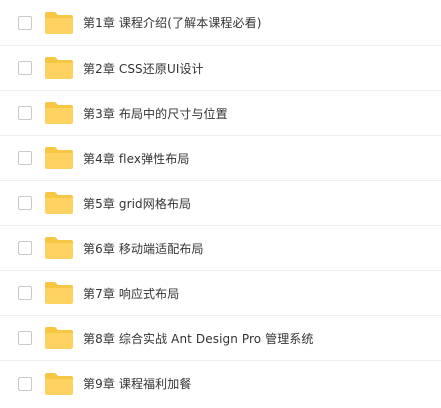  Describe the element at coordinates (131, 293) in the screenshot. I see `file-name: 第7章 响应式布局` at that location.